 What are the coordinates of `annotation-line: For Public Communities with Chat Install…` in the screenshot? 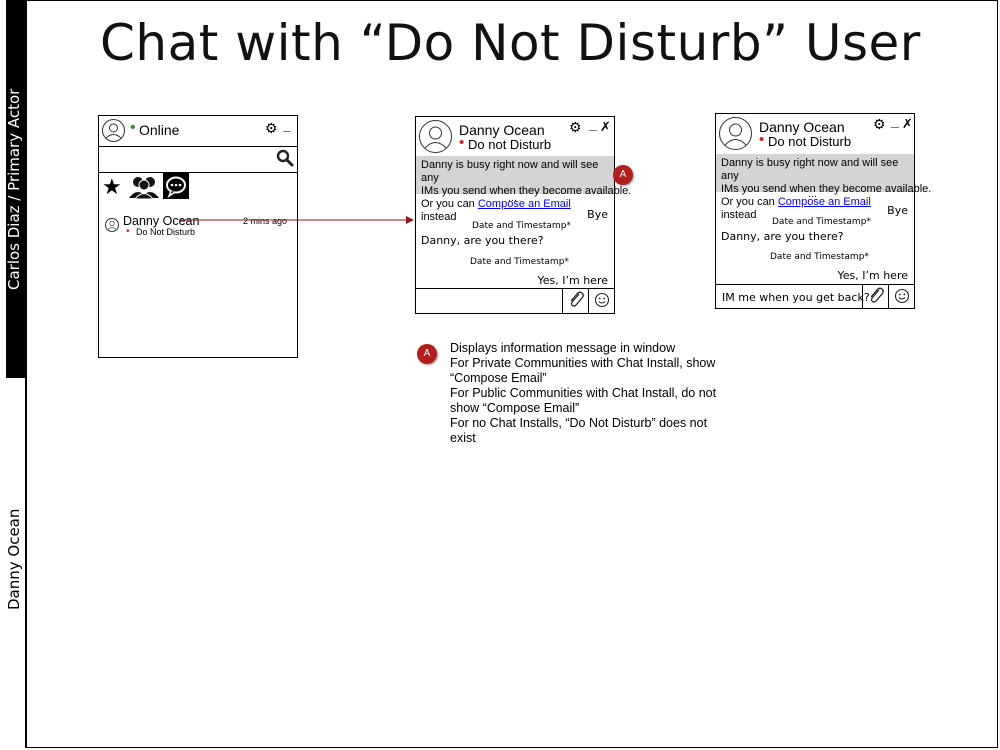 It's located at (583, 400).